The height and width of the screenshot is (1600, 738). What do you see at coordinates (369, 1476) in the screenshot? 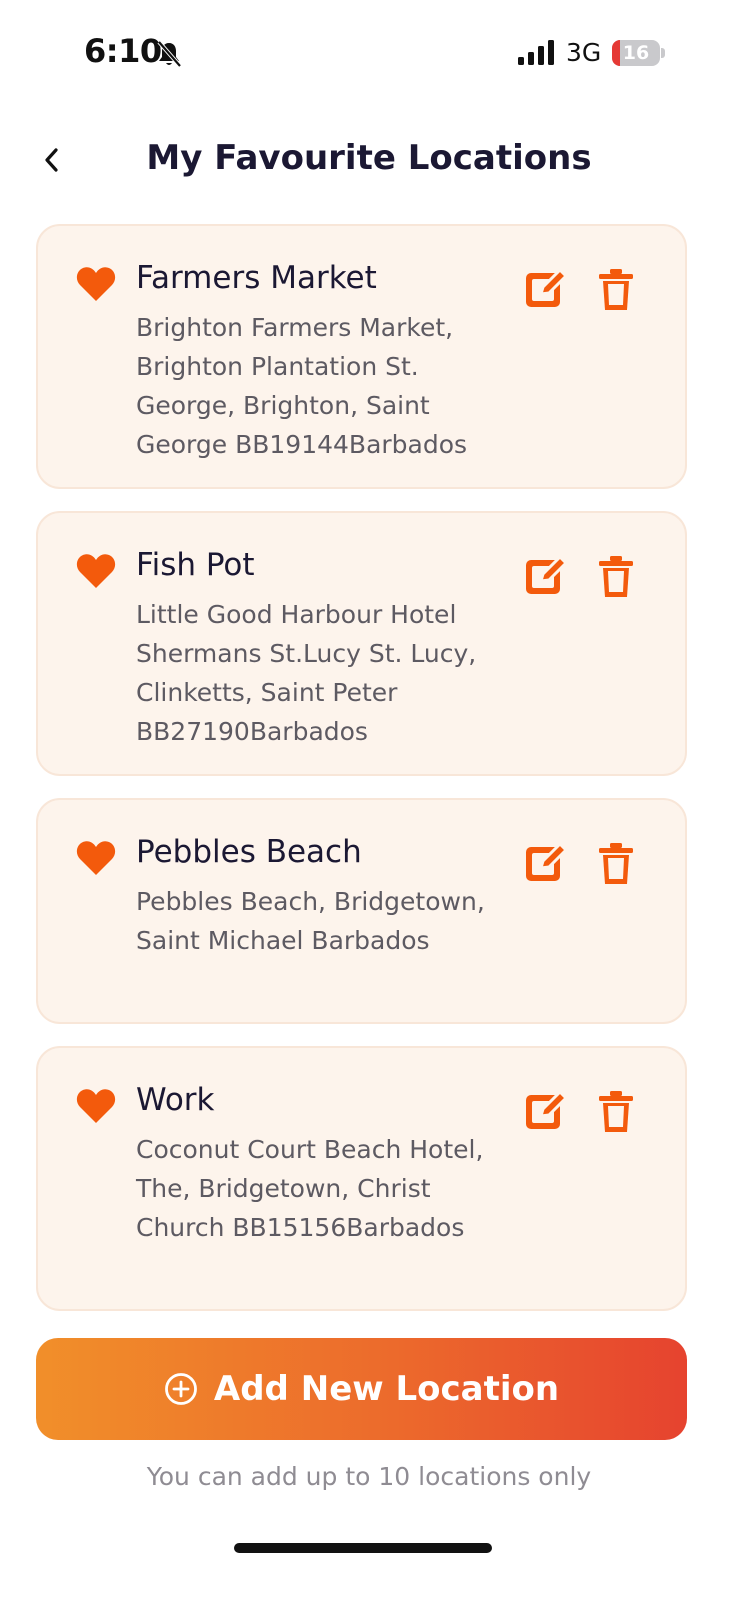
I see `location-limit-note: You can add up to 10 locations only` at bounding box center [369, 1476].